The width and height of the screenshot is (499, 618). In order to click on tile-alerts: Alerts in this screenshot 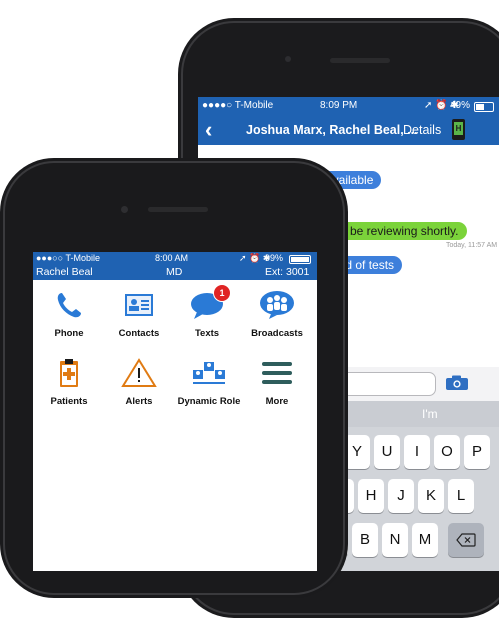, I will do `click(139, 383)`.